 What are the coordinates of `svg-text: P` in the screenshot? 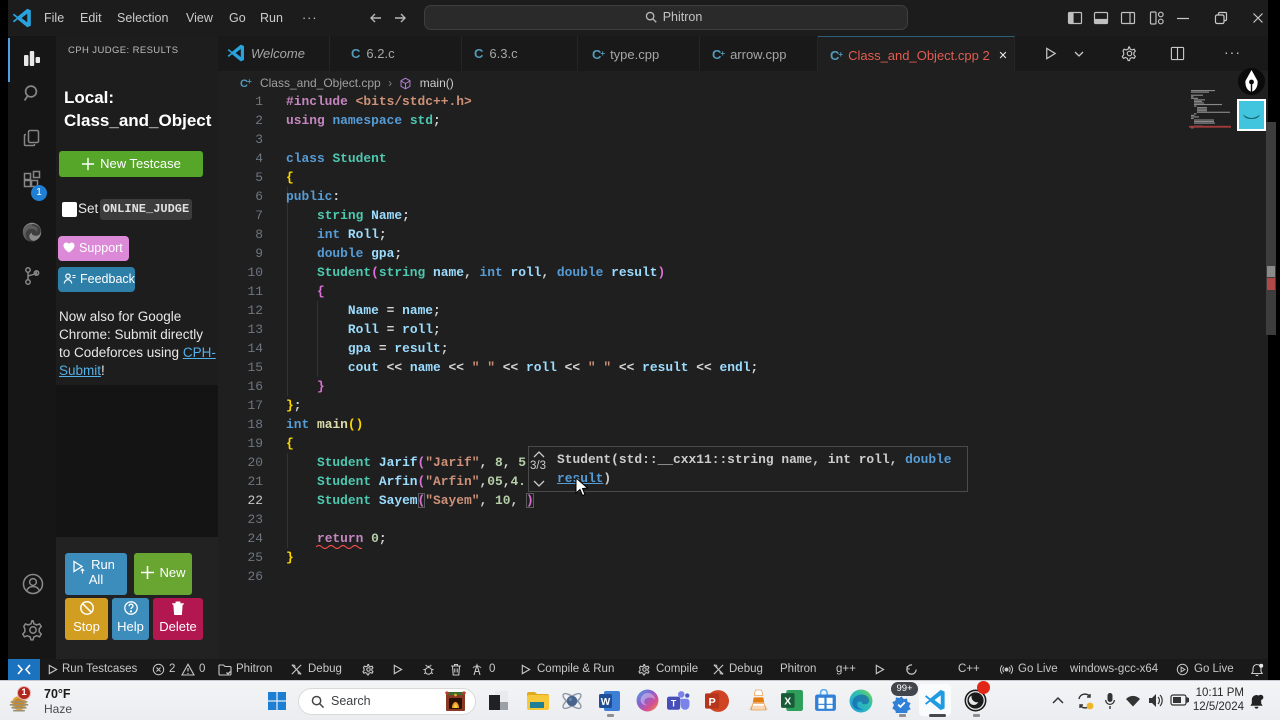 It's located at (711, 702).